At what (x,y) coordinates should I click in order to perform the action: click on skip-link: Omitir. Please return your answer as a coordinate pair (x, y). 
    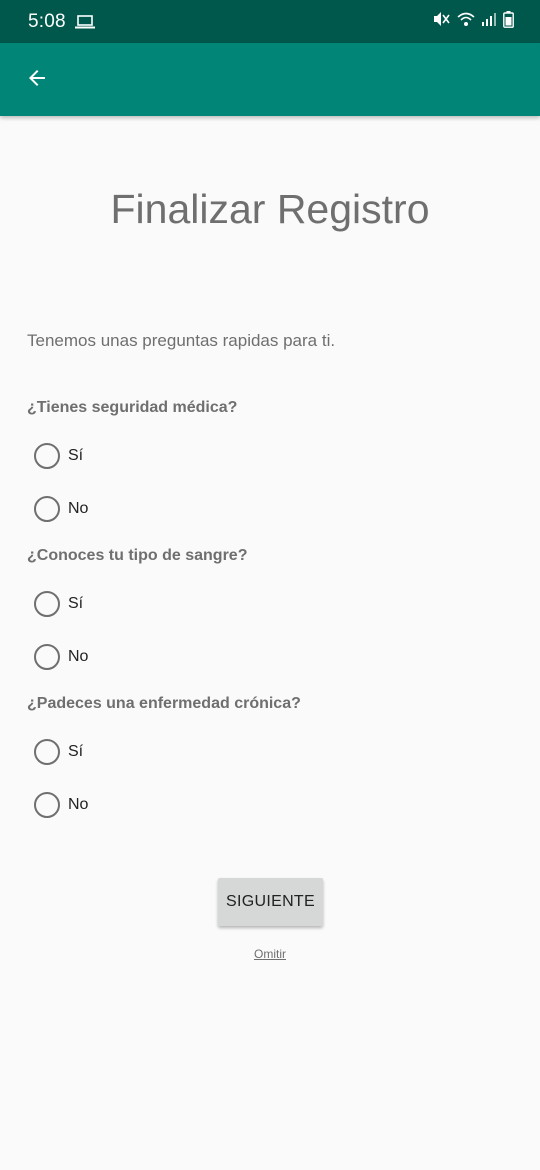
    Looking at the image, I should click on (270, 954).